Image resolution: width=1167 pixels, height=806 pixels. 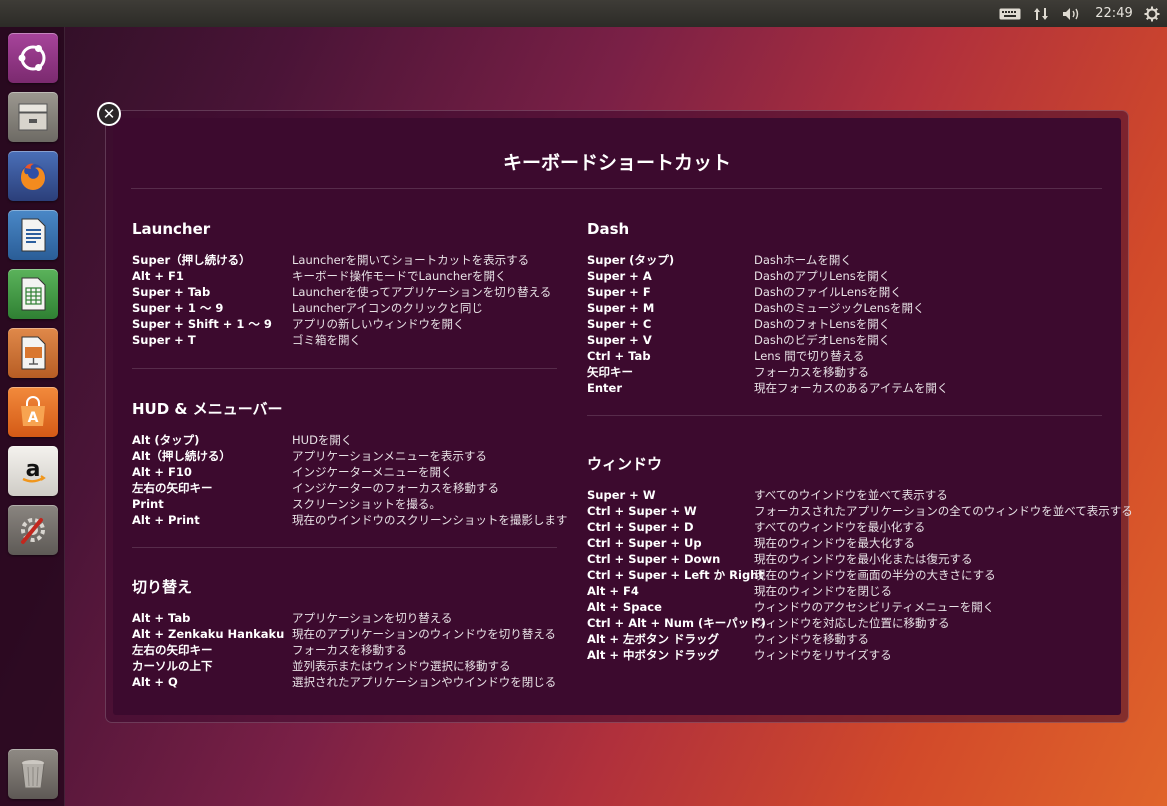 I want to click on shortcut-row: Super + M DashのミュージックLensを開く, so click(x=767, y=308).